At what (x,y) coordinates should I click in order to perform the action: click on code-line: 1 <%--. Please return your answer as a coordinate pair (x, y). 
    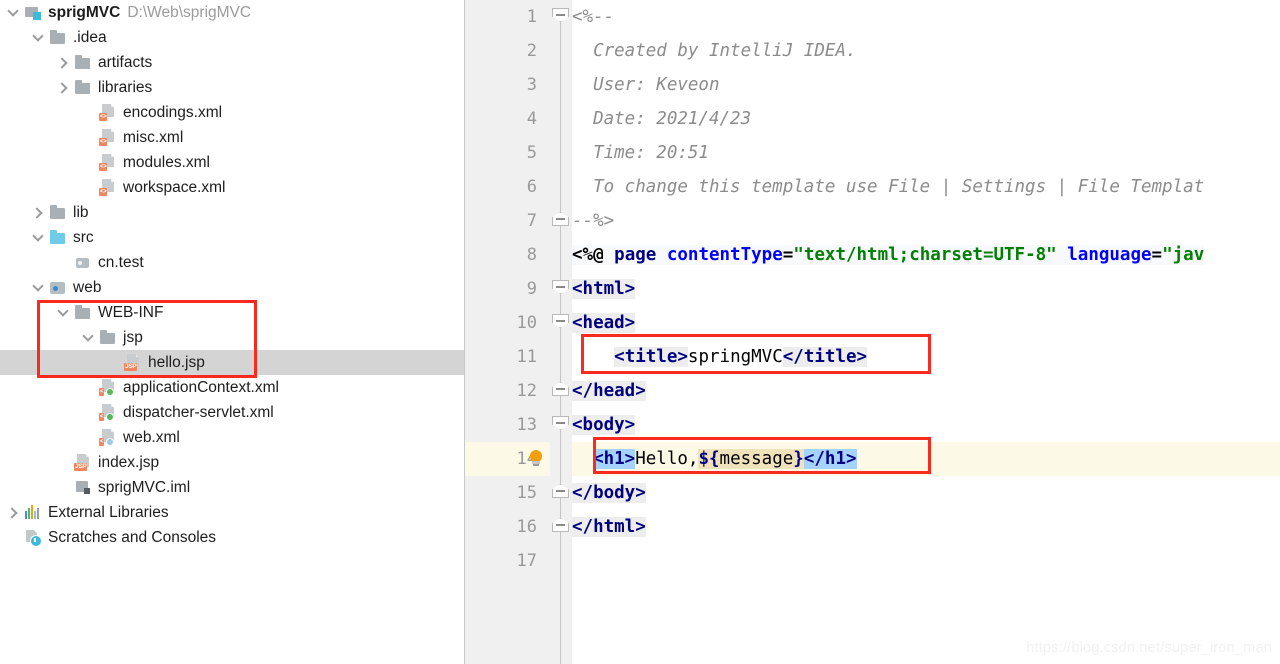
    Looking at the image, I should click on (872, 17).